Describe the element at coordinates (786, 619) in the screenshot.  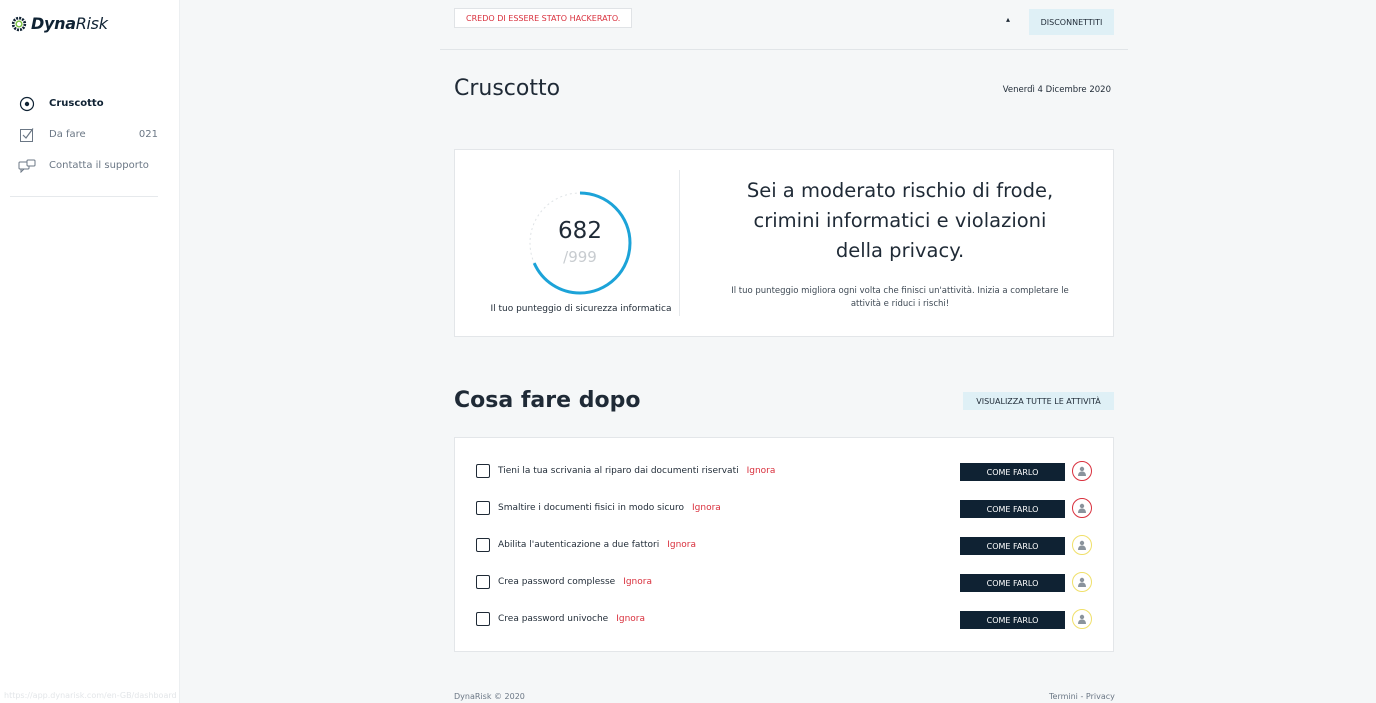
I see `task-row: Crea password univoche Ignora COME FARLO` at that location.